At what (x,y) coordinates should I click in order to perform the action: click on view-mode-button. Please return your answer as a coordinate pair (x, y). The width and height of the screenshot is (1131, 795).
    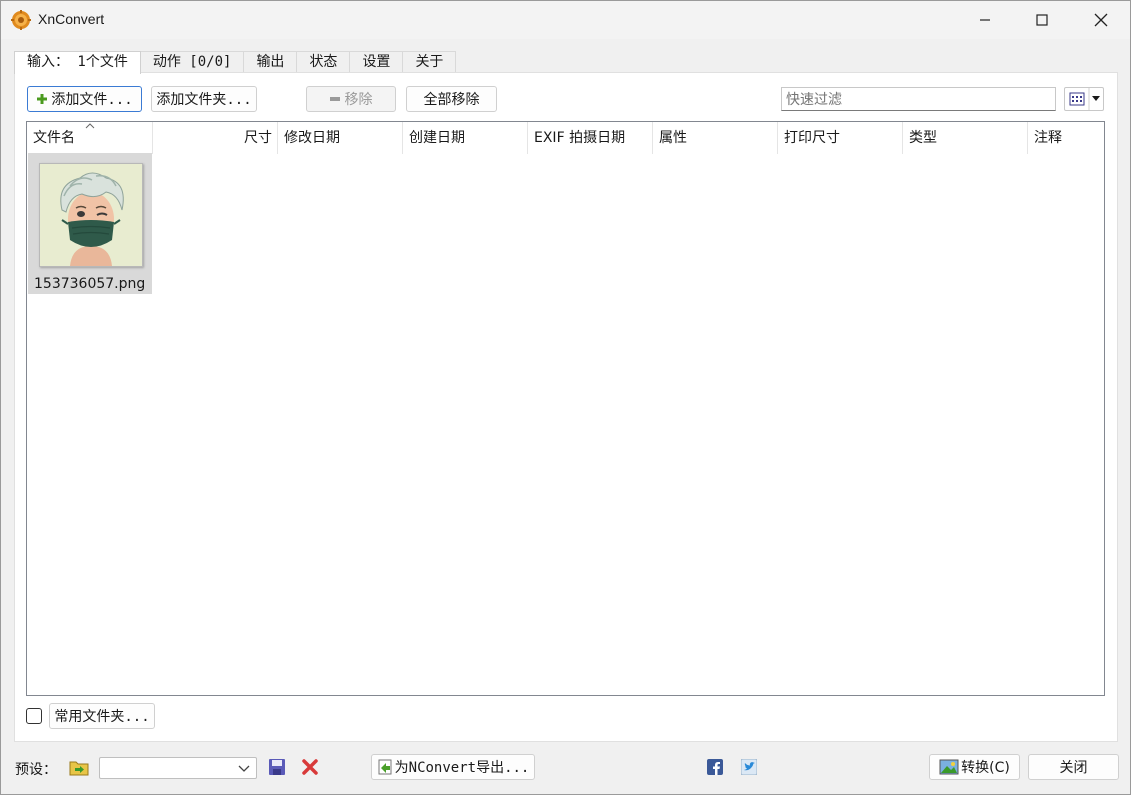
    Looking at the image, I should click on (1084, 99).